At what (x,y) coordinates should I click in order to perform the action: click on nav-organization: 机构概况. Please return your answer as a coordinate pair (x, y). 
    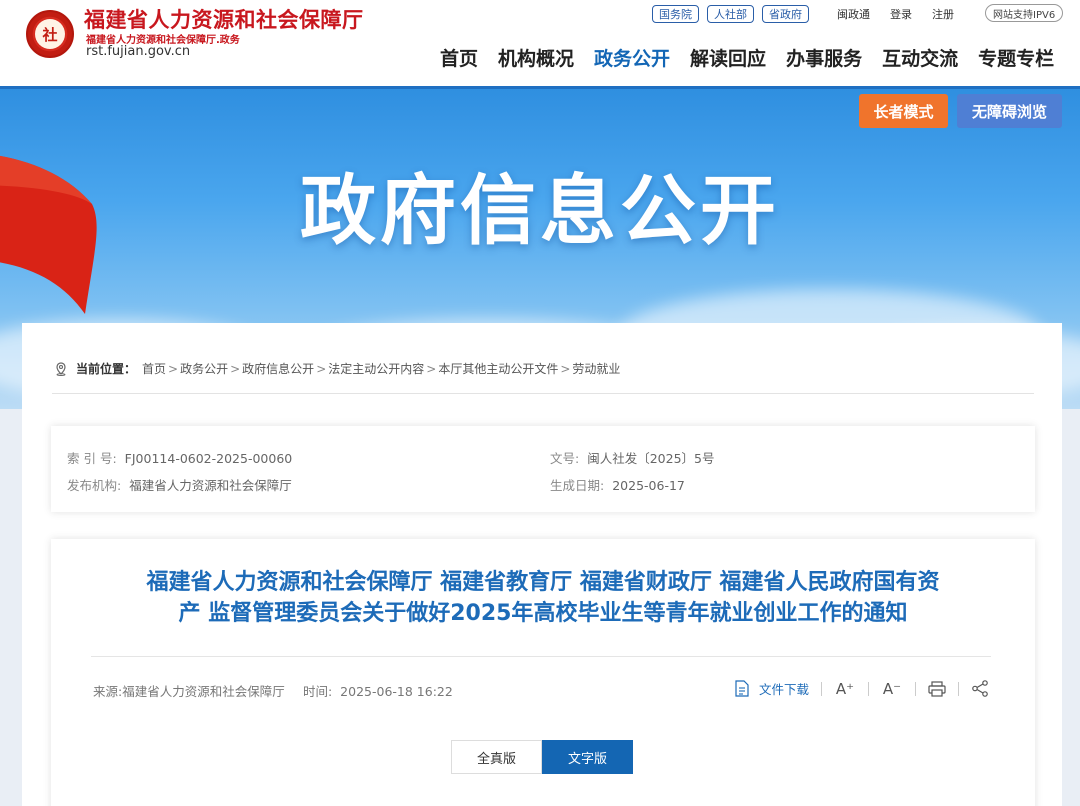
    Looking at the image, I should click on (536, 57).